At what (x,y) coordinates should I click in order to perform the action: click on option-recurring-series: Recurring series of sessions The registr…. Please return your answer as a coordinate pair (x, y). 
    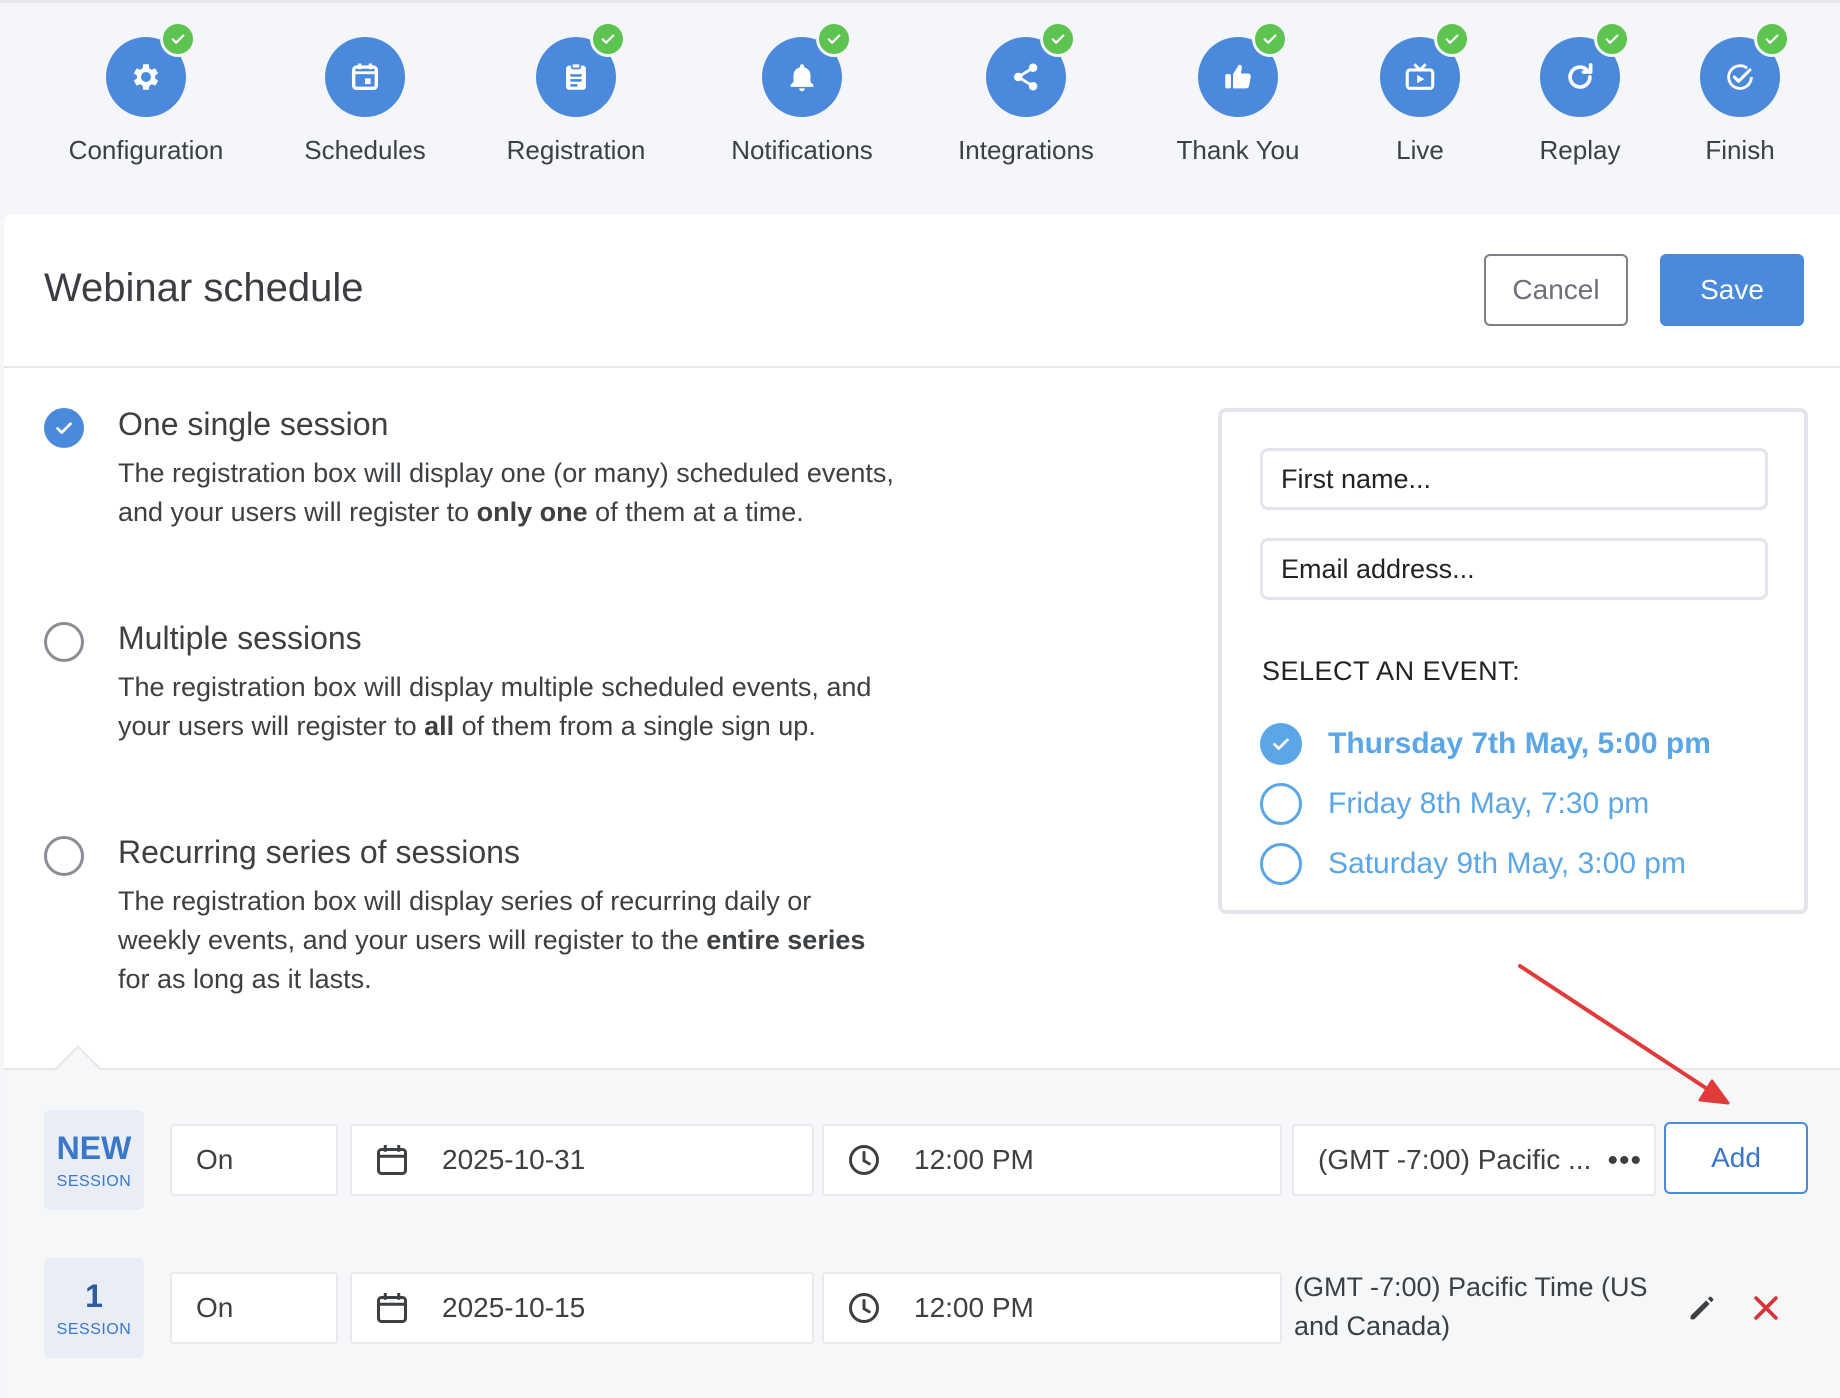
    Looking at the image, I should click on (474, 914).